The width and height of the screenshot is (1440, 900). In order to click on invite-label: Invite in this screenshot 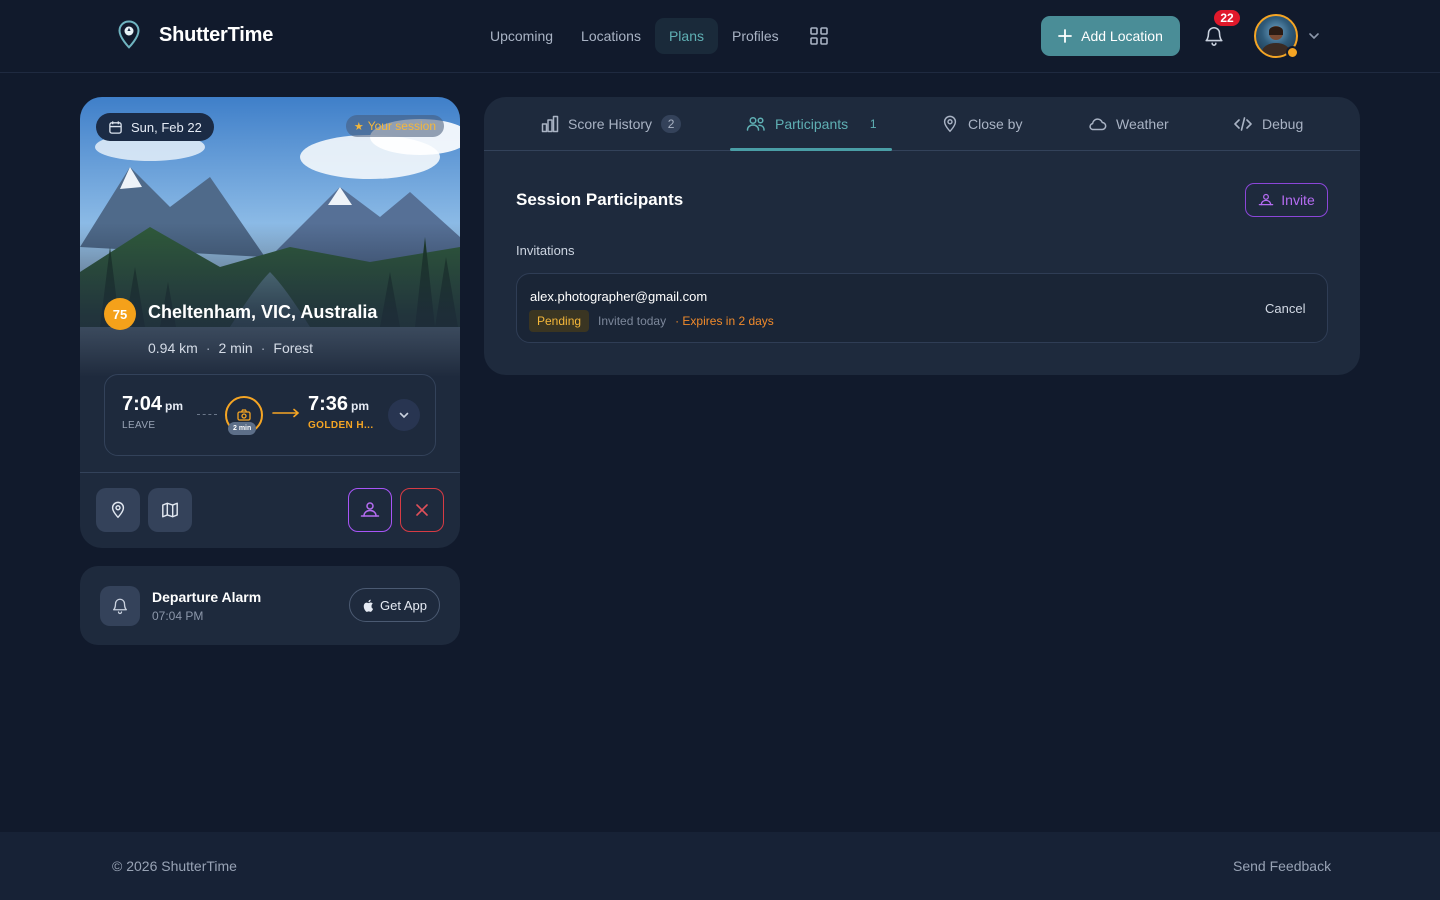, I will do `click(1298, 200)`.